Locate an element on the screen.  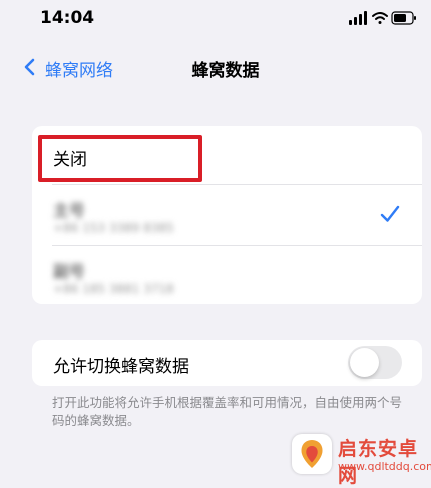
checkmark-icon is located at coordinates (390, 213).